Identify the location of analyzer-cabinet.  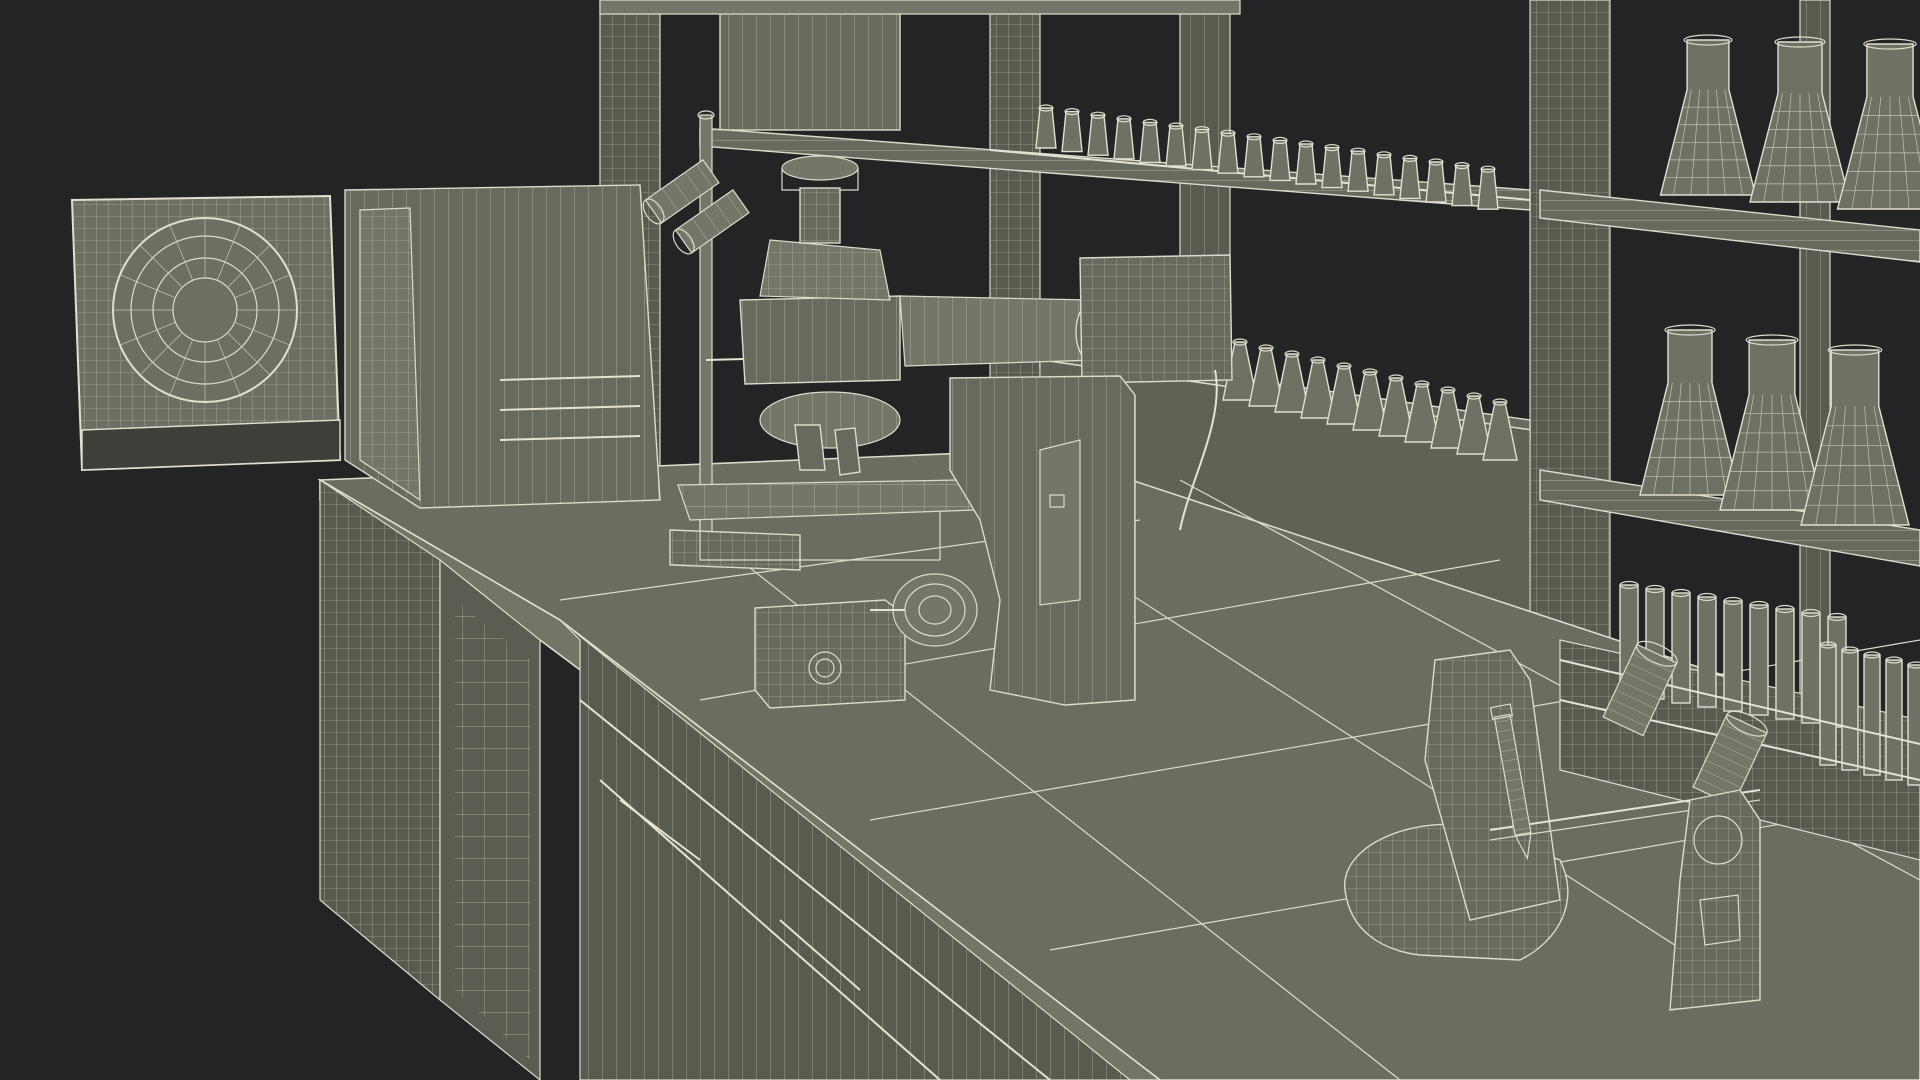
(502, 346).